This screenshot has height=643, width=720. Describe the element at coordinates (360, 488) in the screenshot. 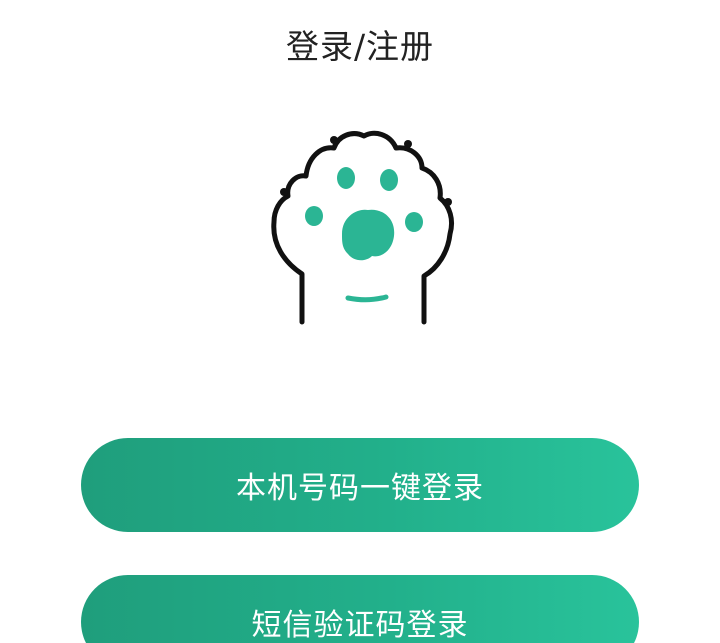

I see `one-click-login-label: 本机号码一键登录` at that location.